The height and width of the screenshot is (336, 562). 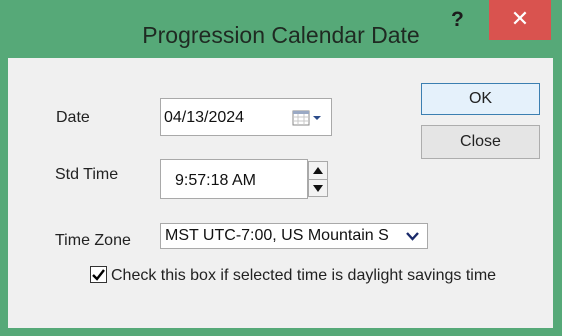 I want to click on spin-down-button, so click(x=318, y=188).